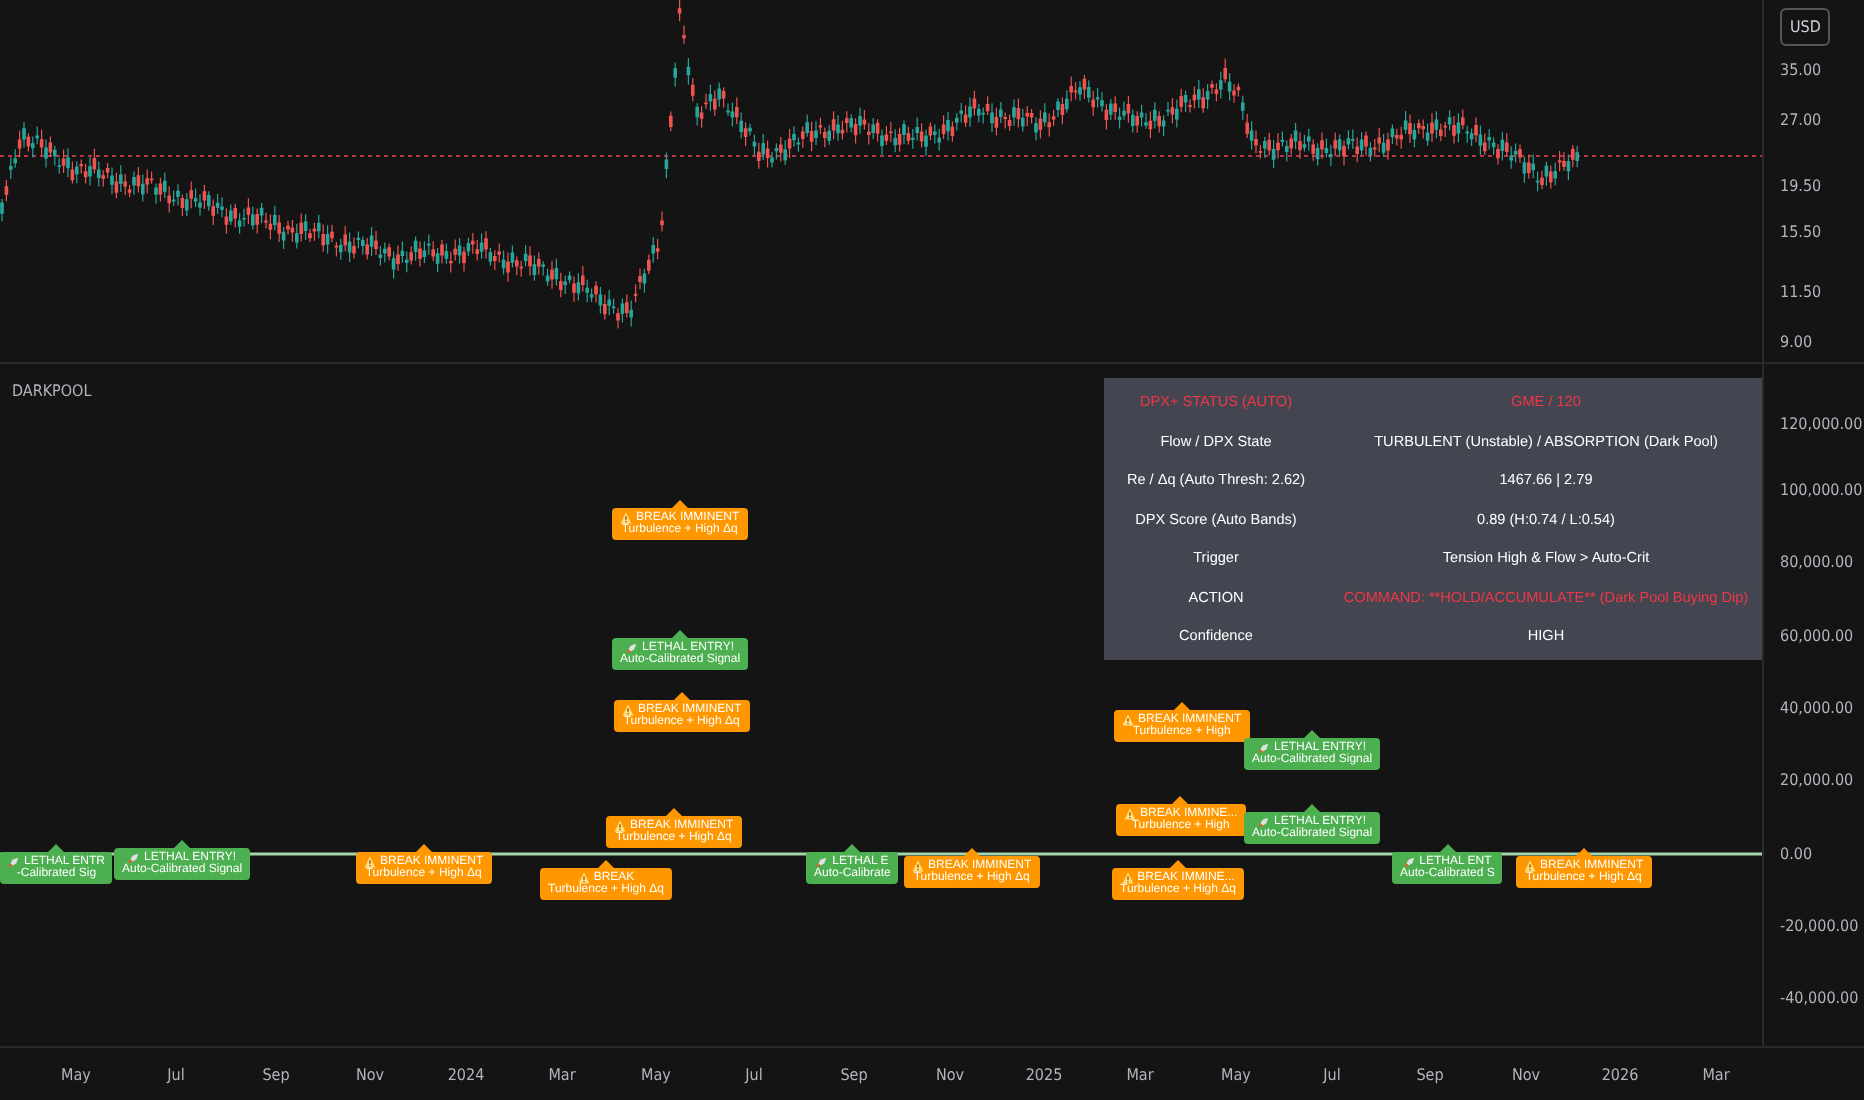  I want to click on time-axis-label: 2026, so click(1620, 1075).